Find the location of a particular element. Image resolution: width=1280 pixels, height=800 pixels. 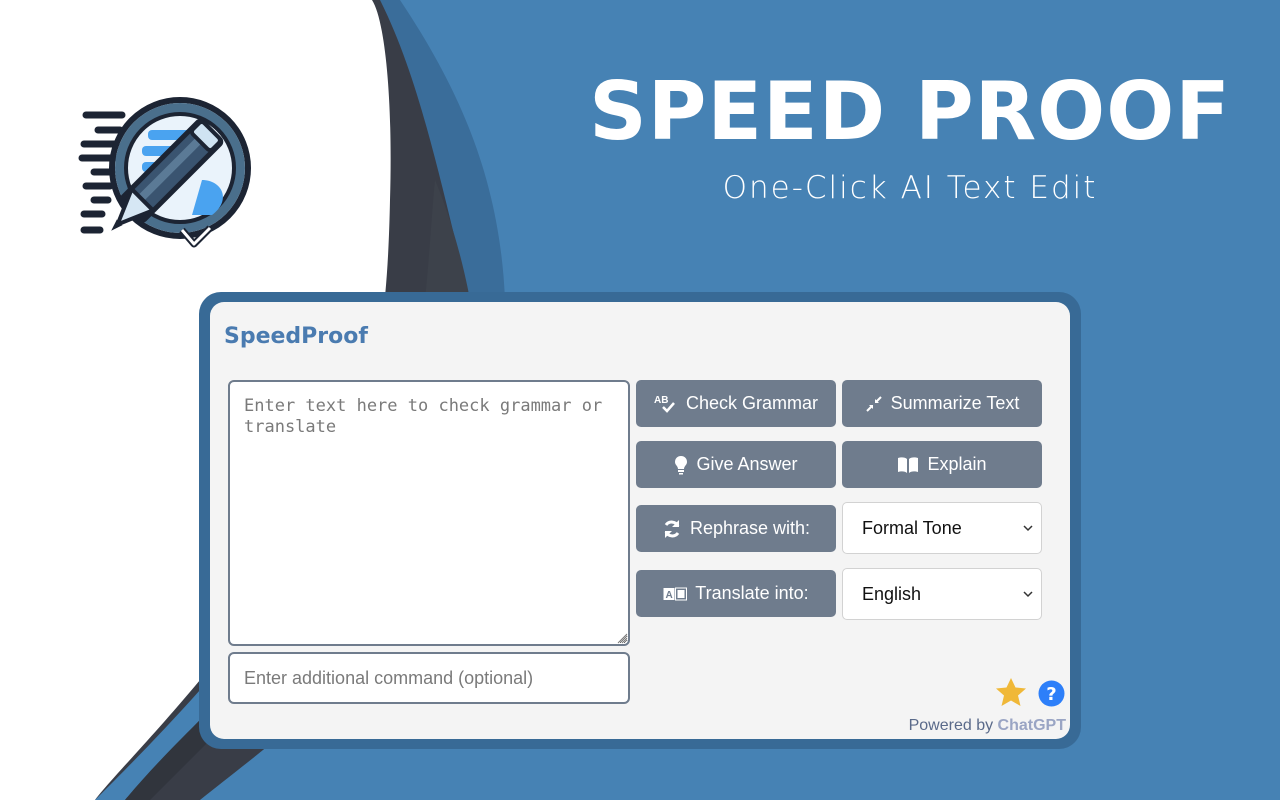

rephrase-tone-value: Formal Tone is located at coordinates (912, 527).